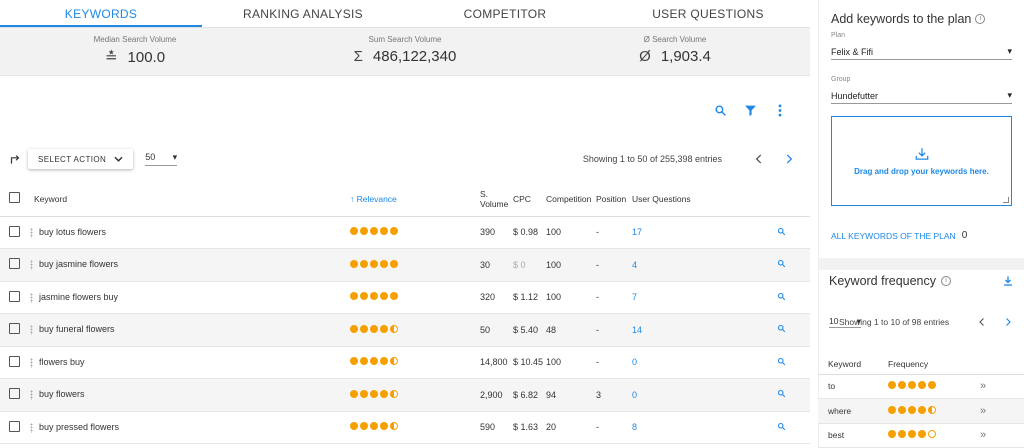 This screenshot has height=448, width=1024. Describe the element at coordinates (405, 265) in the screenshot. I see `table-row: buy jasmine flowers 30 $ 0 100-4` at that location.